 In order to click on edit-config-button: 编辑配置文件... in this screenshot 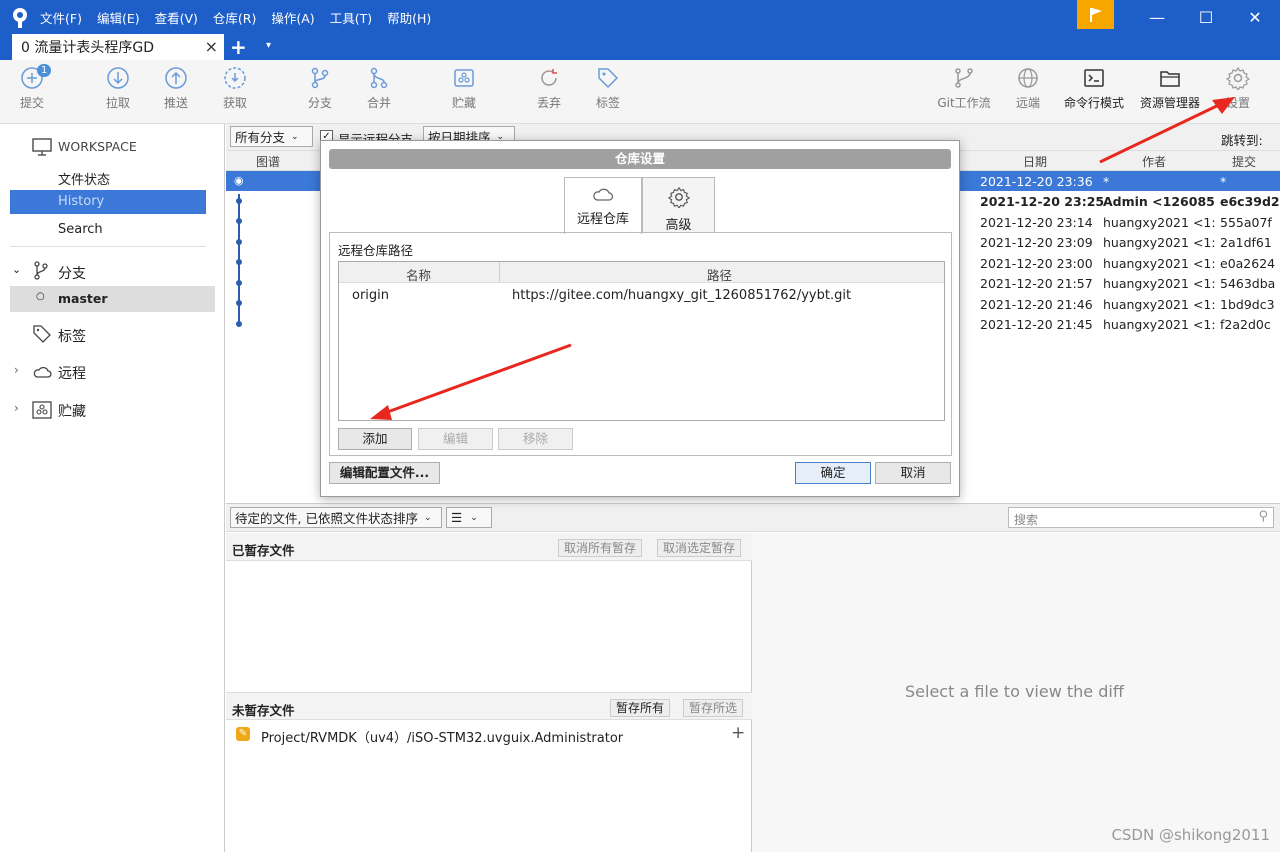, I will do `click(384, 473)`.